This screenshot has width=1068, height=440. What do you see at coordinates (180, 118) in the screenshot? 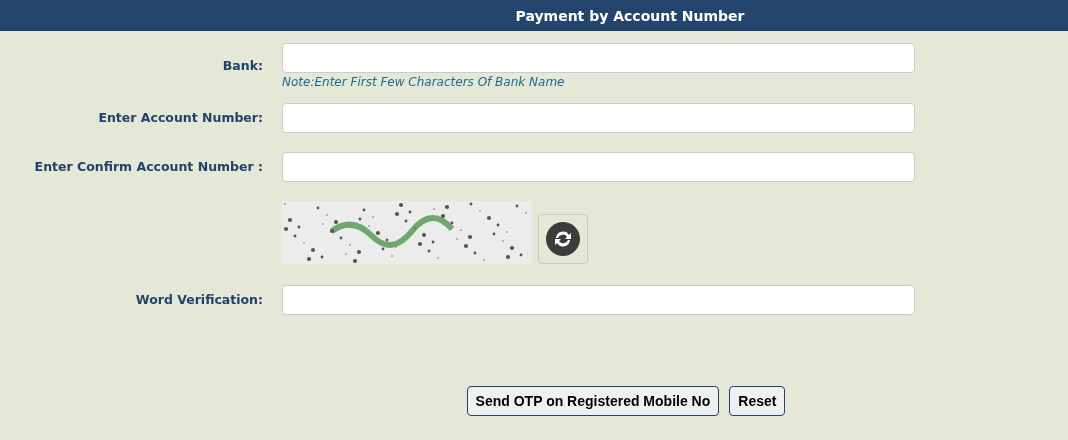
I see `field-label: Enter Account Number:` at bounding box center [180, 118].